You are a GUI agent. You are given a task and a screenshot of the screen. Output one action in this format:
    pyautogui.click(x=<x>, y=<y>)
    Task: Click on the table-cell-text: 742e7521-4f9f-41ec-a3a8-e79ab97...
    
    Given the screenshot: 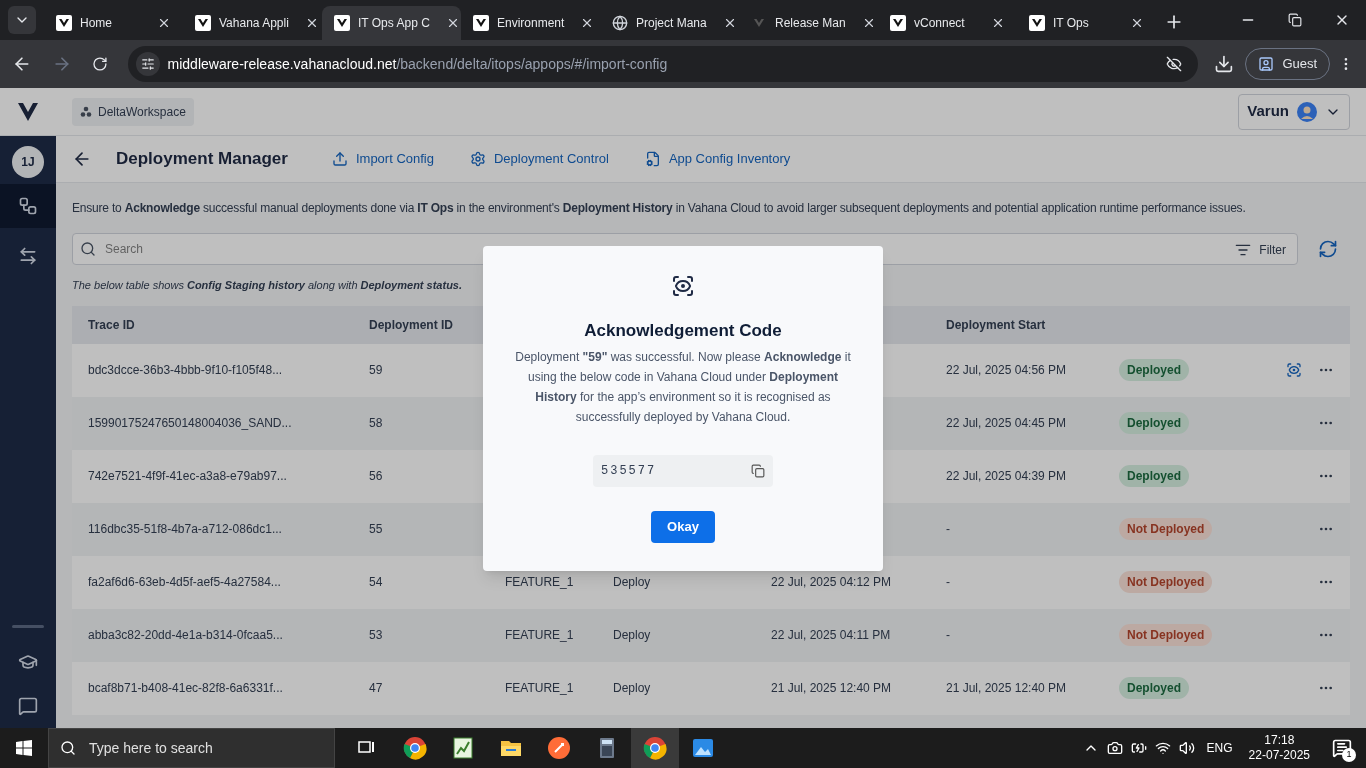 What is the action you would take?
    pyautogui.click(x=187, y=476)
    